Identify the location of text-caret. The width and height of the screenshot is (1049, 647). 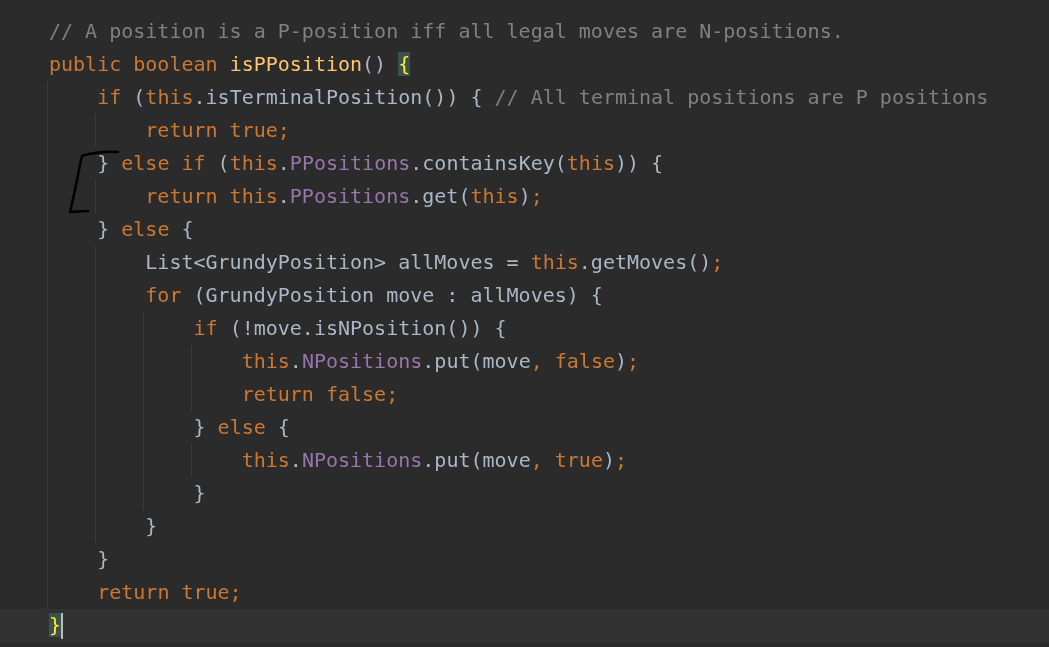
(62, 625).